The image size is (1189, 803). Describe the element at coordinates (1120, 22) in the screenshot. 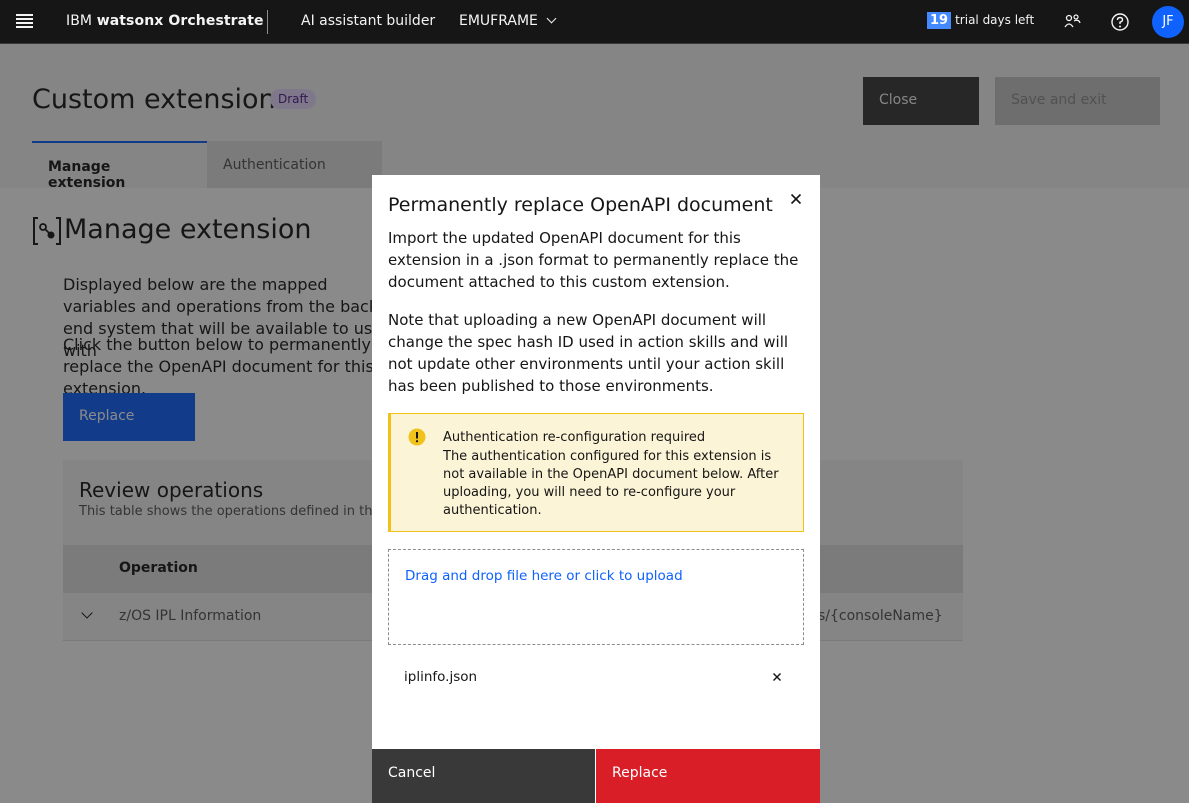

I see `help-icon` at that location.